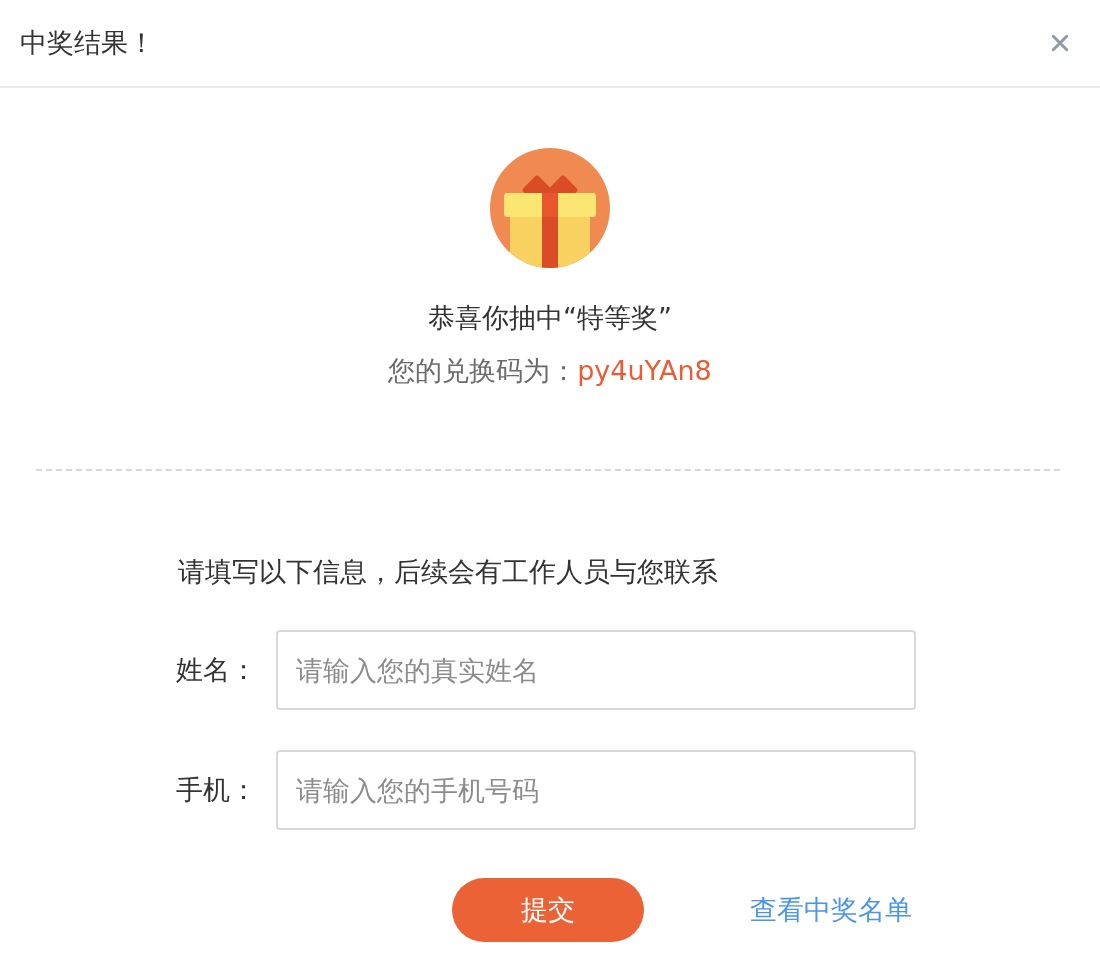 Image resolution: width=1100 pixels, height=976 pixels. What do you see at coordinates (644, 370) in the screenshot?
I see `redeem-code: py4uYAn8` at bounding box center [644, 370].